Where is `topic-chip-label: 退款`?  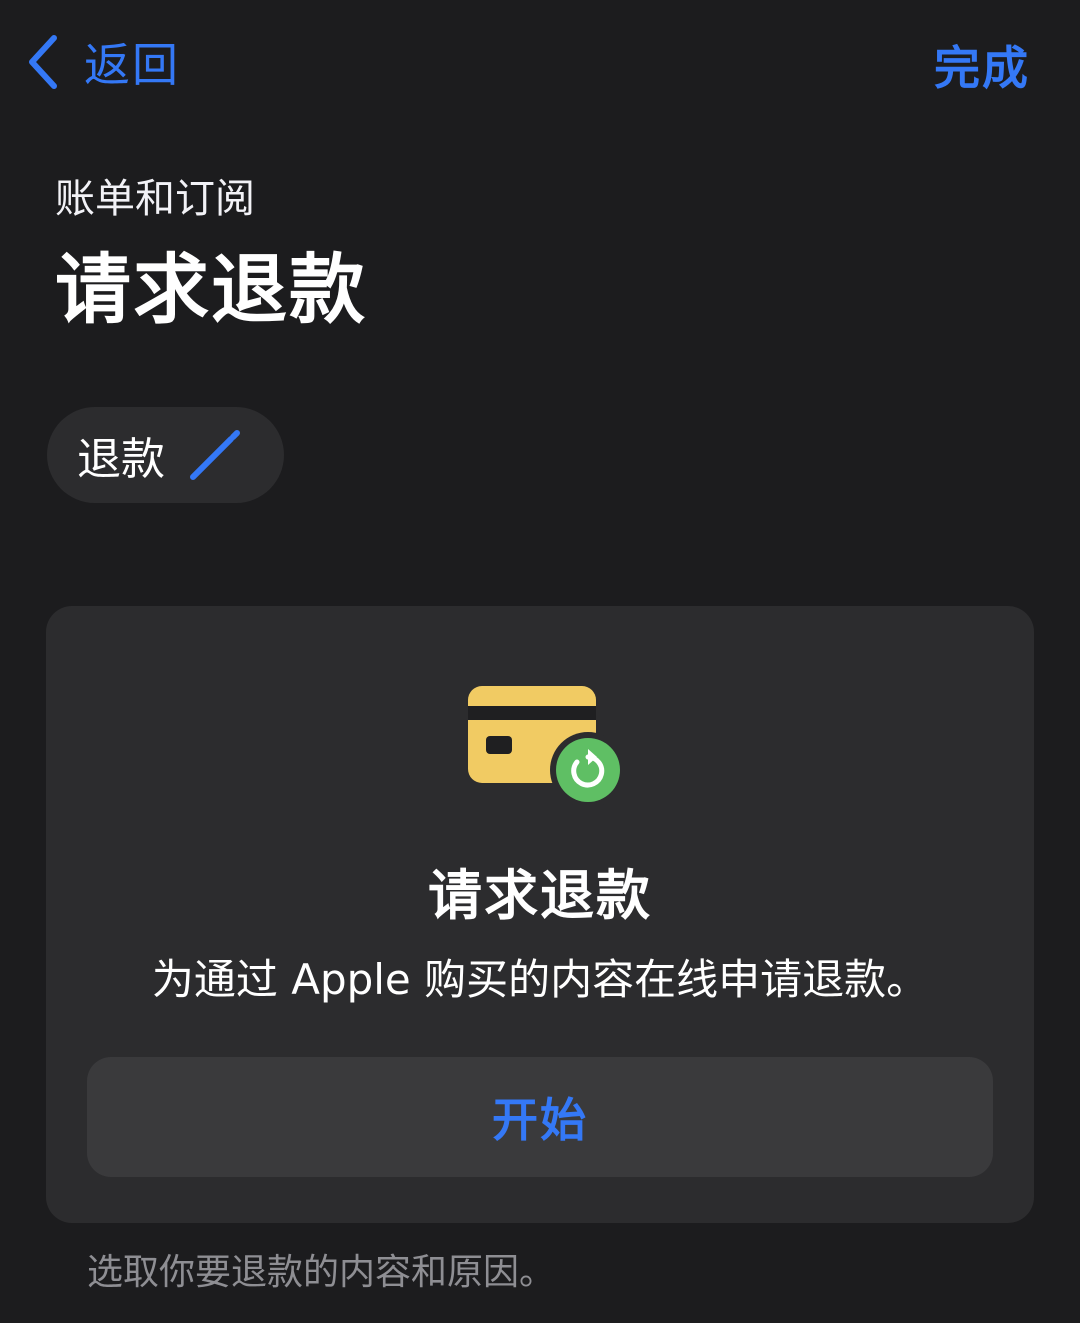 topic-chip-label: 退款 is located at coordinates (121, 459).